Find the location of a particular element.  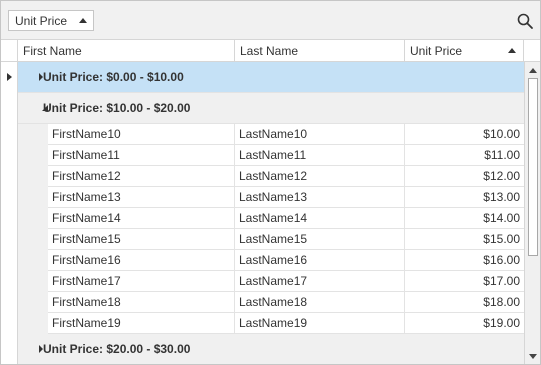

cell-unit-price: $16.00 is located at coordinates (464, 260).